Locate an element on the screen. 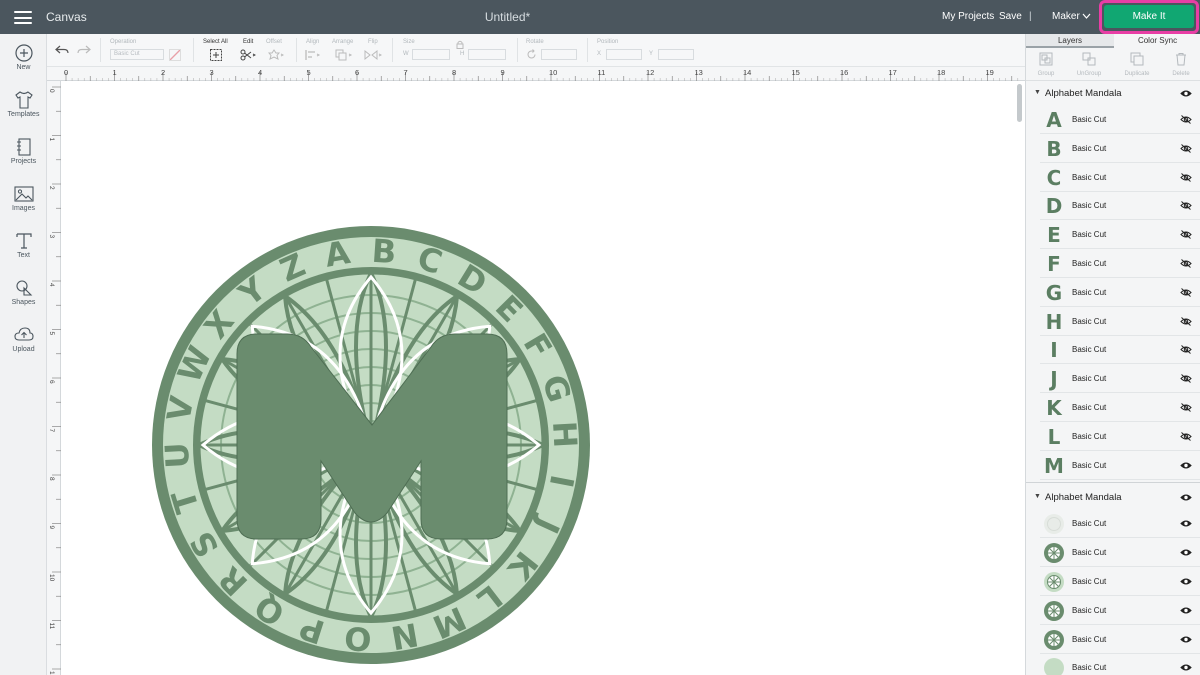 Image resolution: width=1200 pixels, height=675 pixels. x-label: X is located at coordinates (599, 54).